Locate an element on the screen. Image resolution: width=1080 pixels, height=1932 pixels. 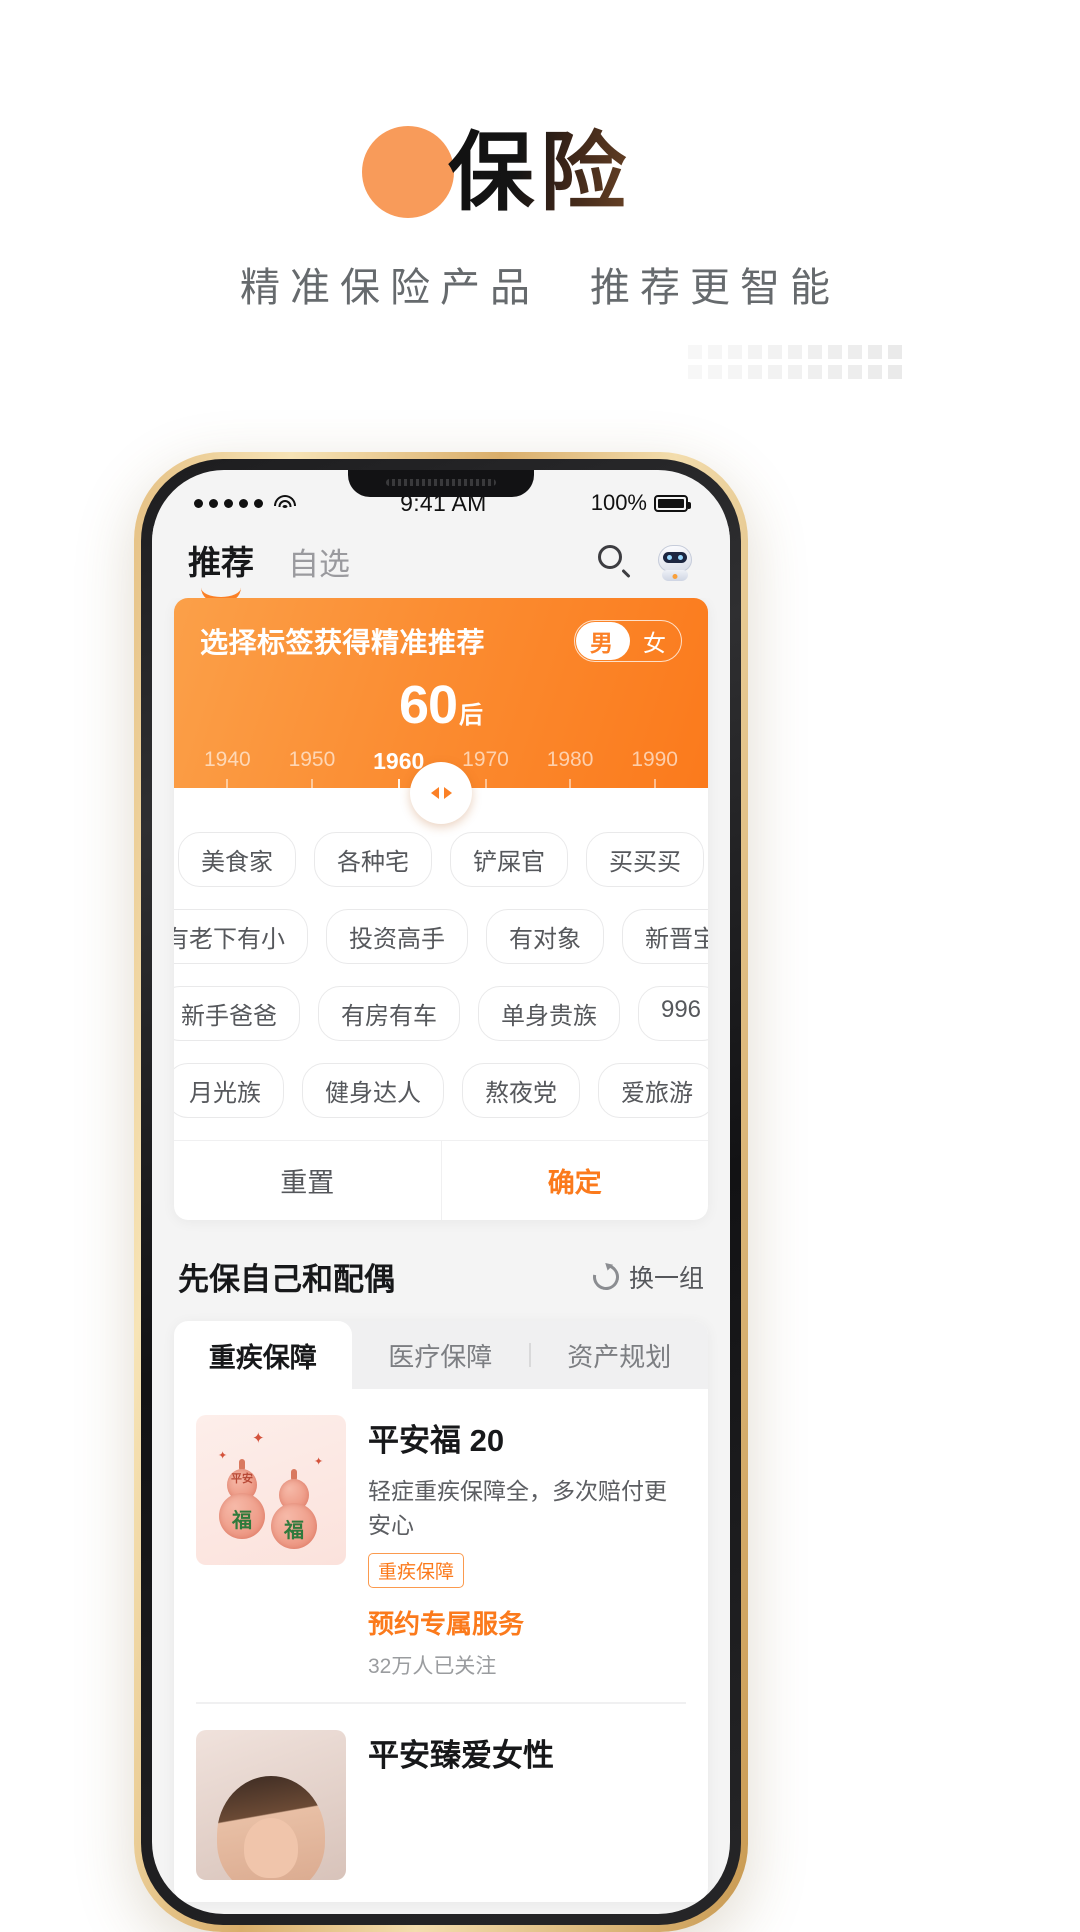
tag-chip: 爱旅游 is located at coordinates (653, 1090).